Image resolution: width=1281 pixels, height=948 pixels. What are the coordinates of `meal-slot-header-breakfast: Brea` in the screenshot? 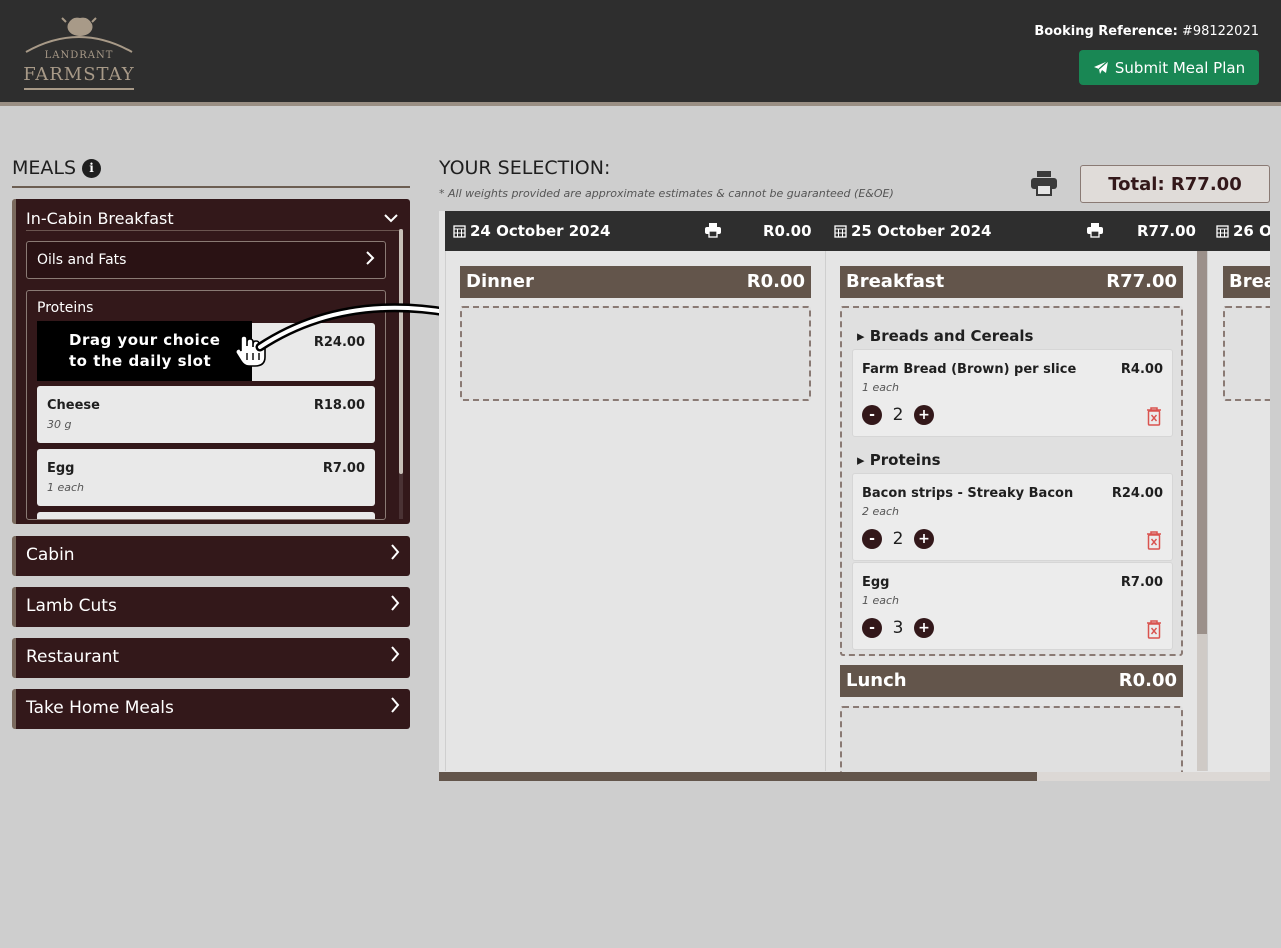 It's located at (1246, 282).